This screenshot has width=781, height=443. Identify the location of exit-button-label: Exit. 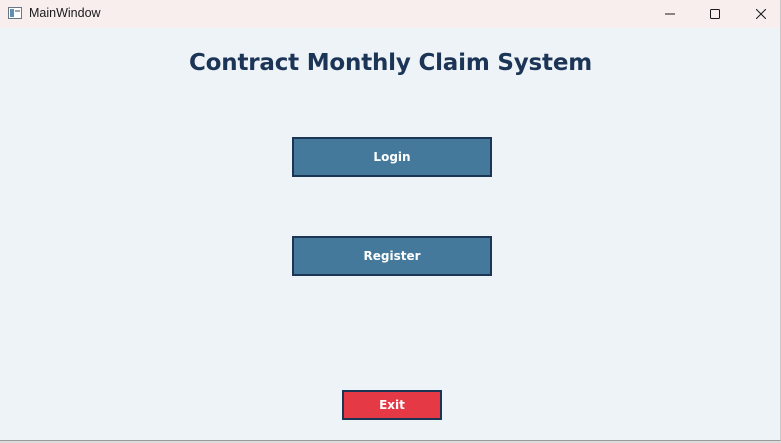
(392, 405).